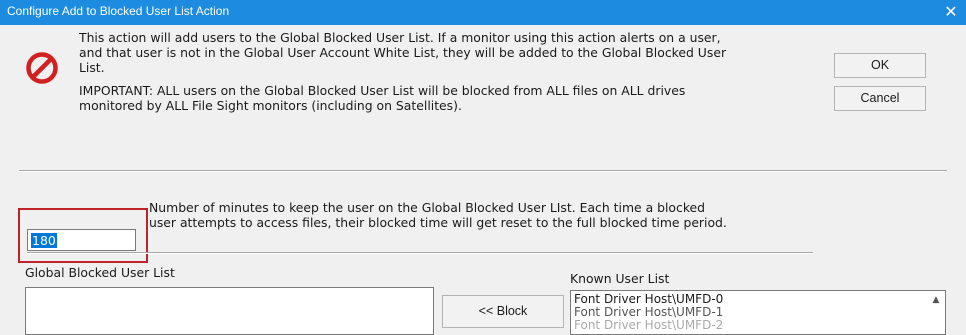 The height and width of the screenshot is (335, 966). I want to click on blocked-list-label: Global Blocked User List, so click(100, 272).